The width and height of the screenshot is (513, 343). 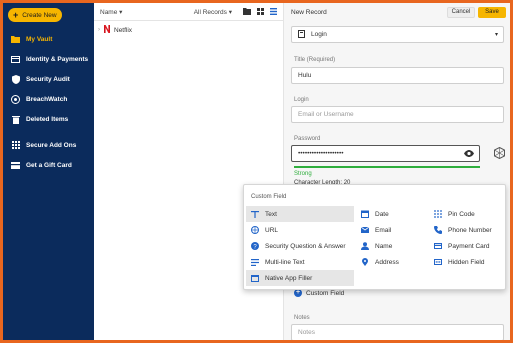 What do you see at coordinates (397, 332) in the screenshot?
I see `notes-field: Notes` at bounding box center [397, 332].